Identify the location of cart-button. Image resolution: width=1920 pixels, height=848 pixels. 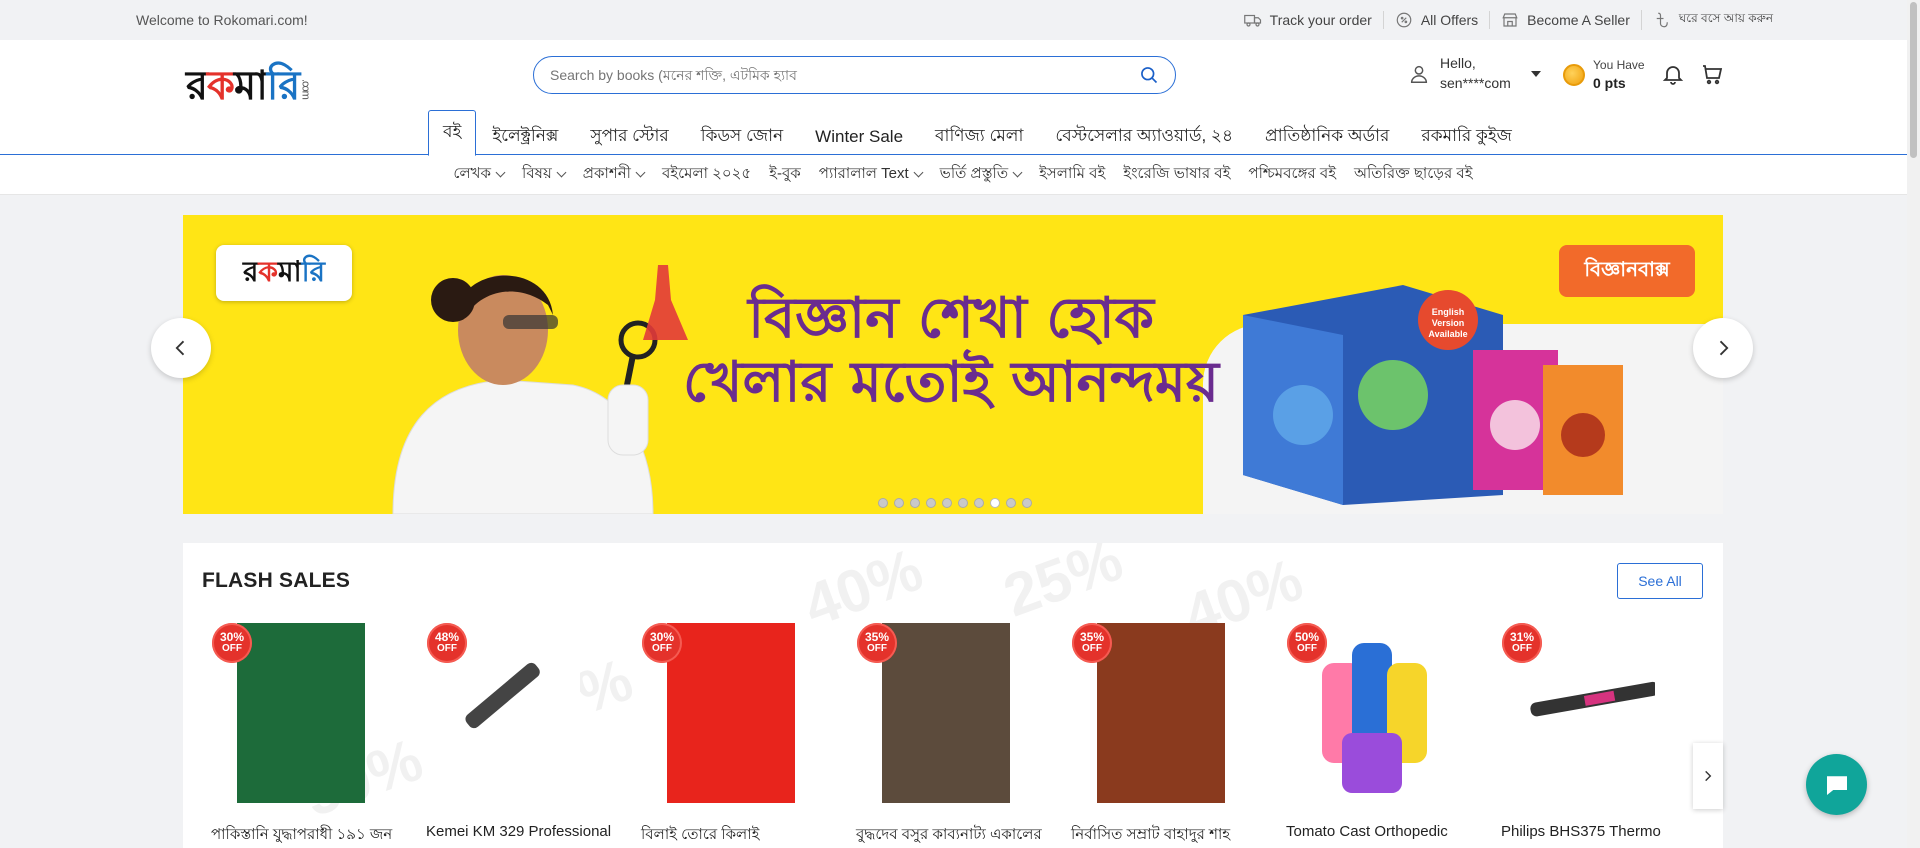
(1712, 76).